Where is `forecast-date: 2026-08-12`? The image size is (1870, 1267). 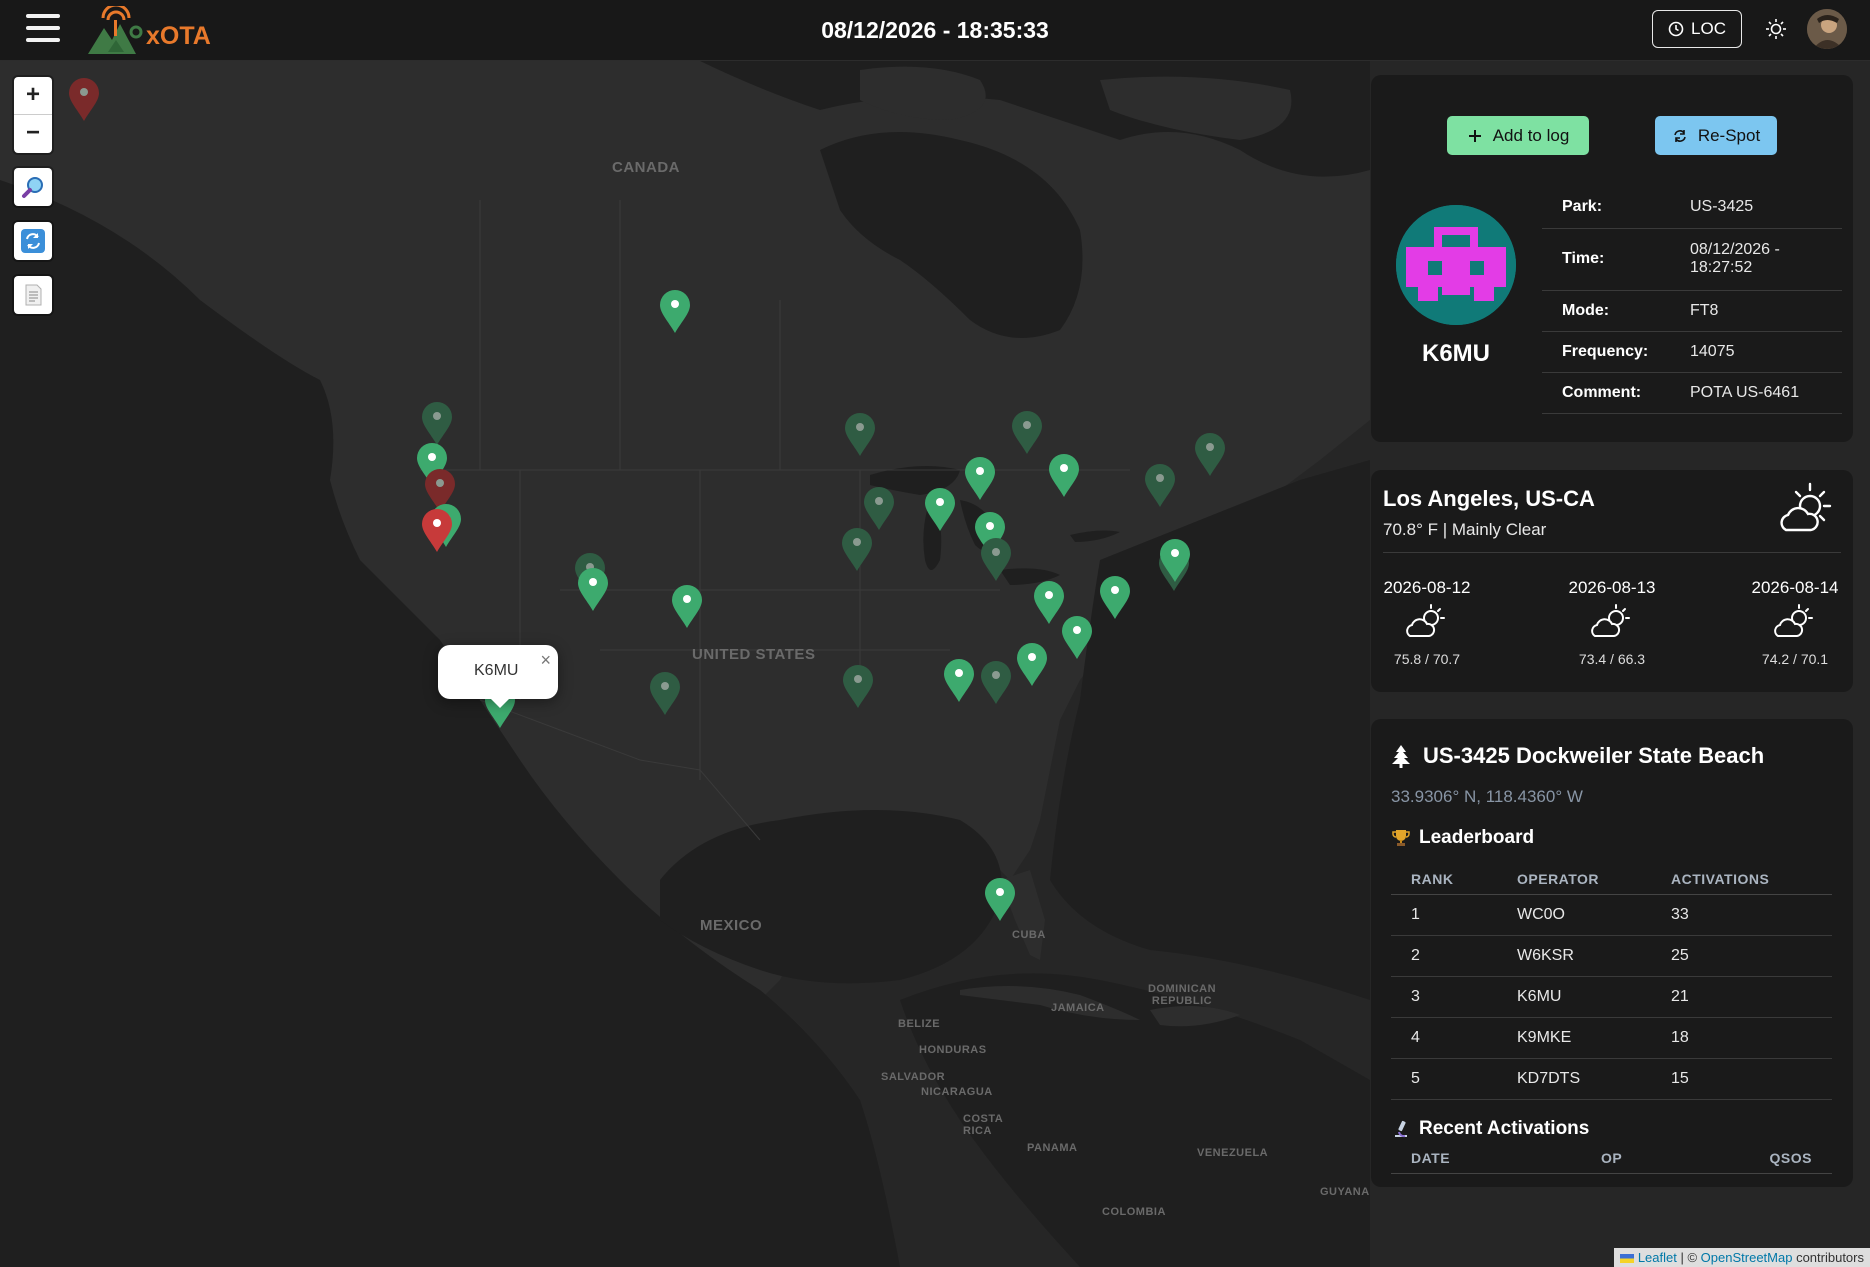
forecast-date: 2026-08-12 is located at coordinates (1427, 587).